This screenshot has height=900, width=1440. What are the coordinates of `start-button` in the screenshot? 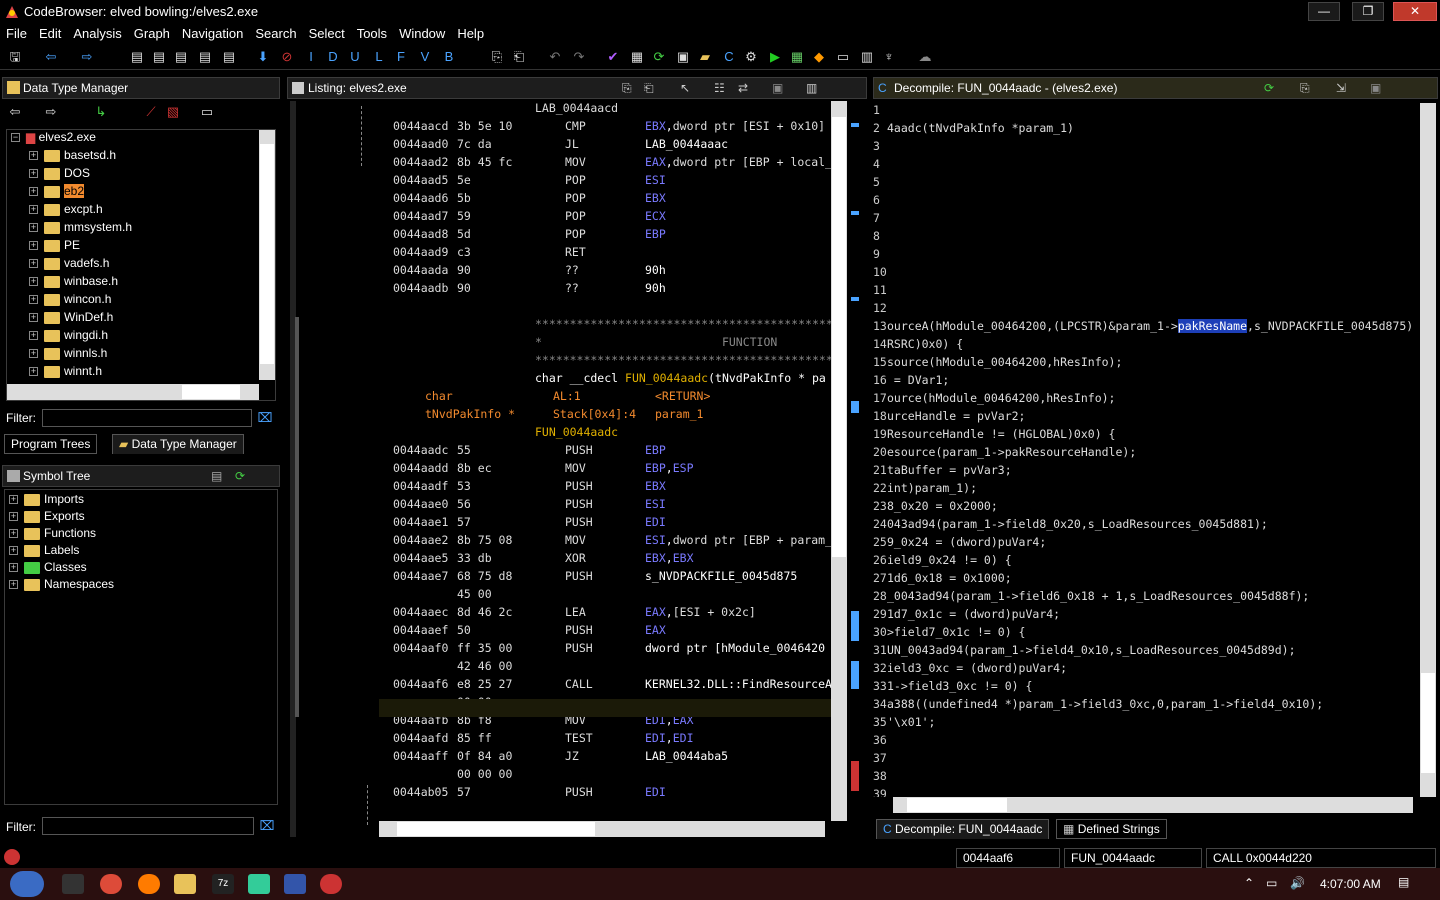 It's located at (27, 884).